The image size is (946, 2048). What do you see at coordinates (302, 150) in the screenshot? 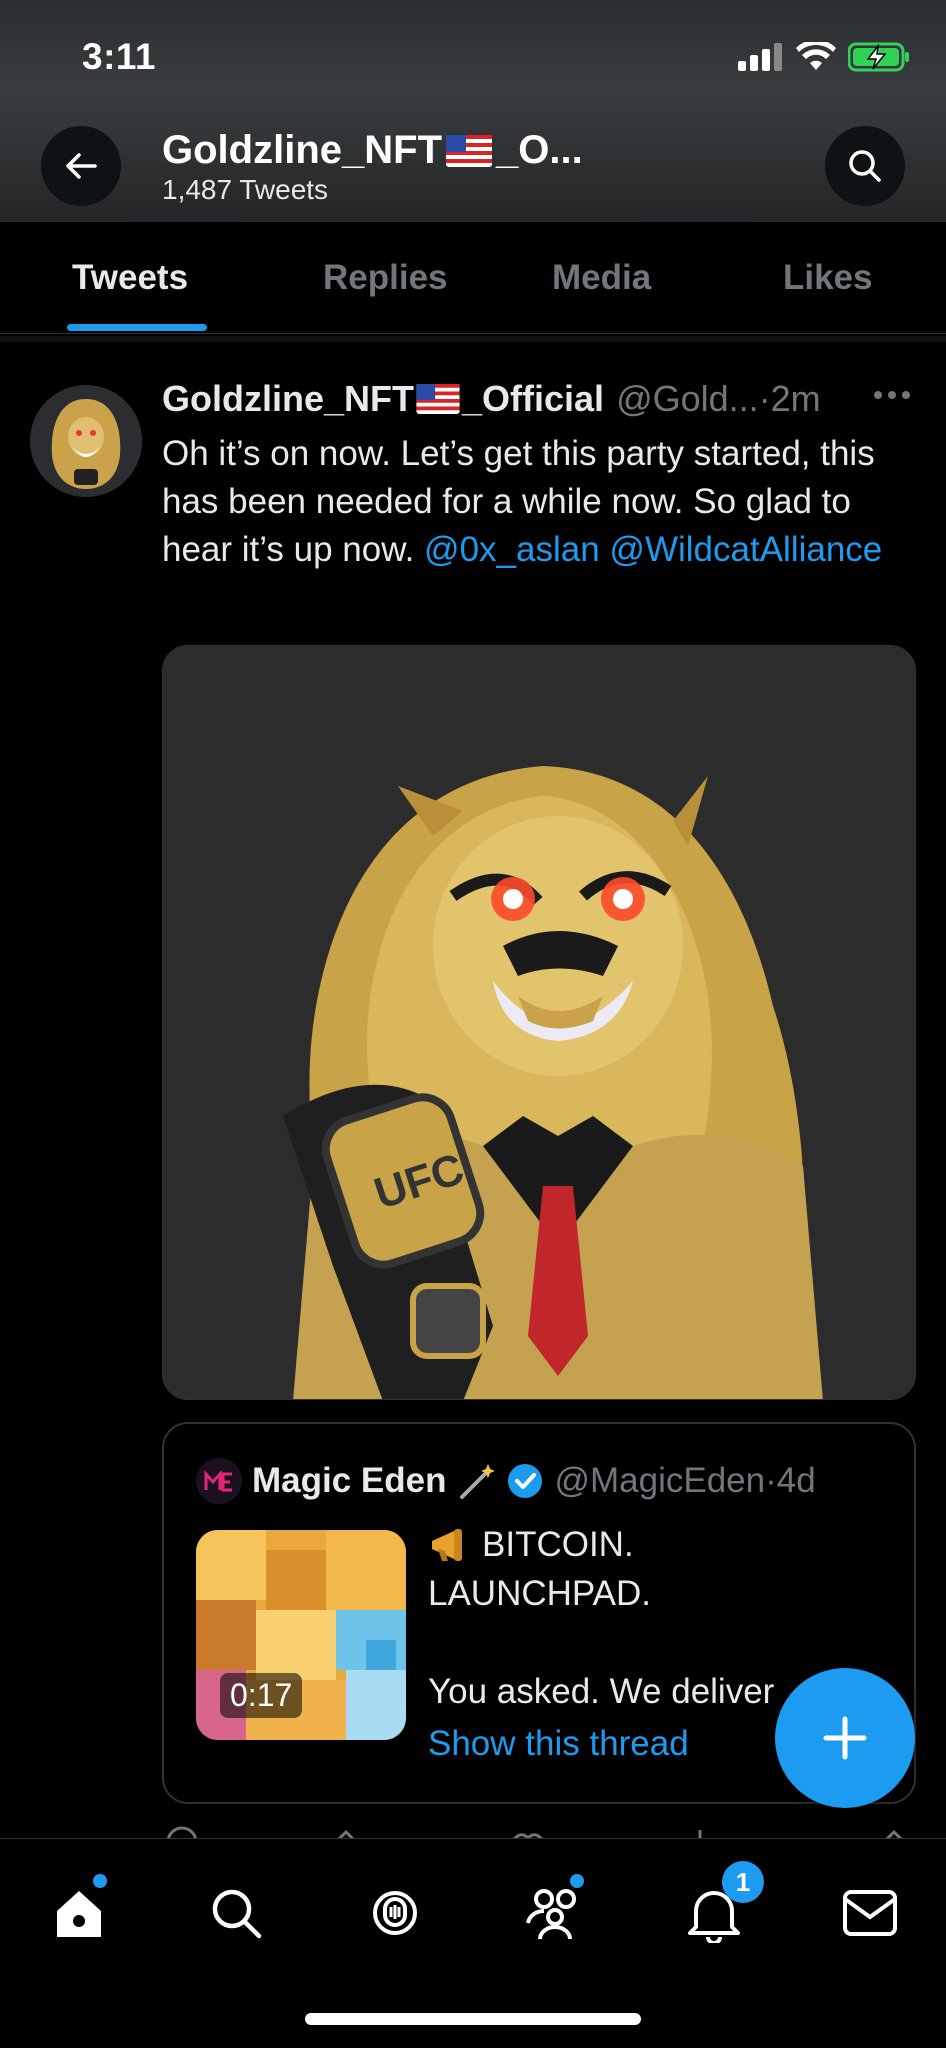
I see `profile-title-name: Goldzline_NFT` at bounding box center [302, 150].